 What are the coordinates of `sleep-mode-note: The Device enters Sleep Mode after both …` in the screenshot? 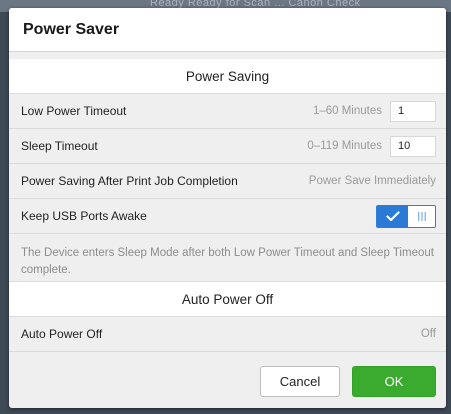 It's located at (227, 261).